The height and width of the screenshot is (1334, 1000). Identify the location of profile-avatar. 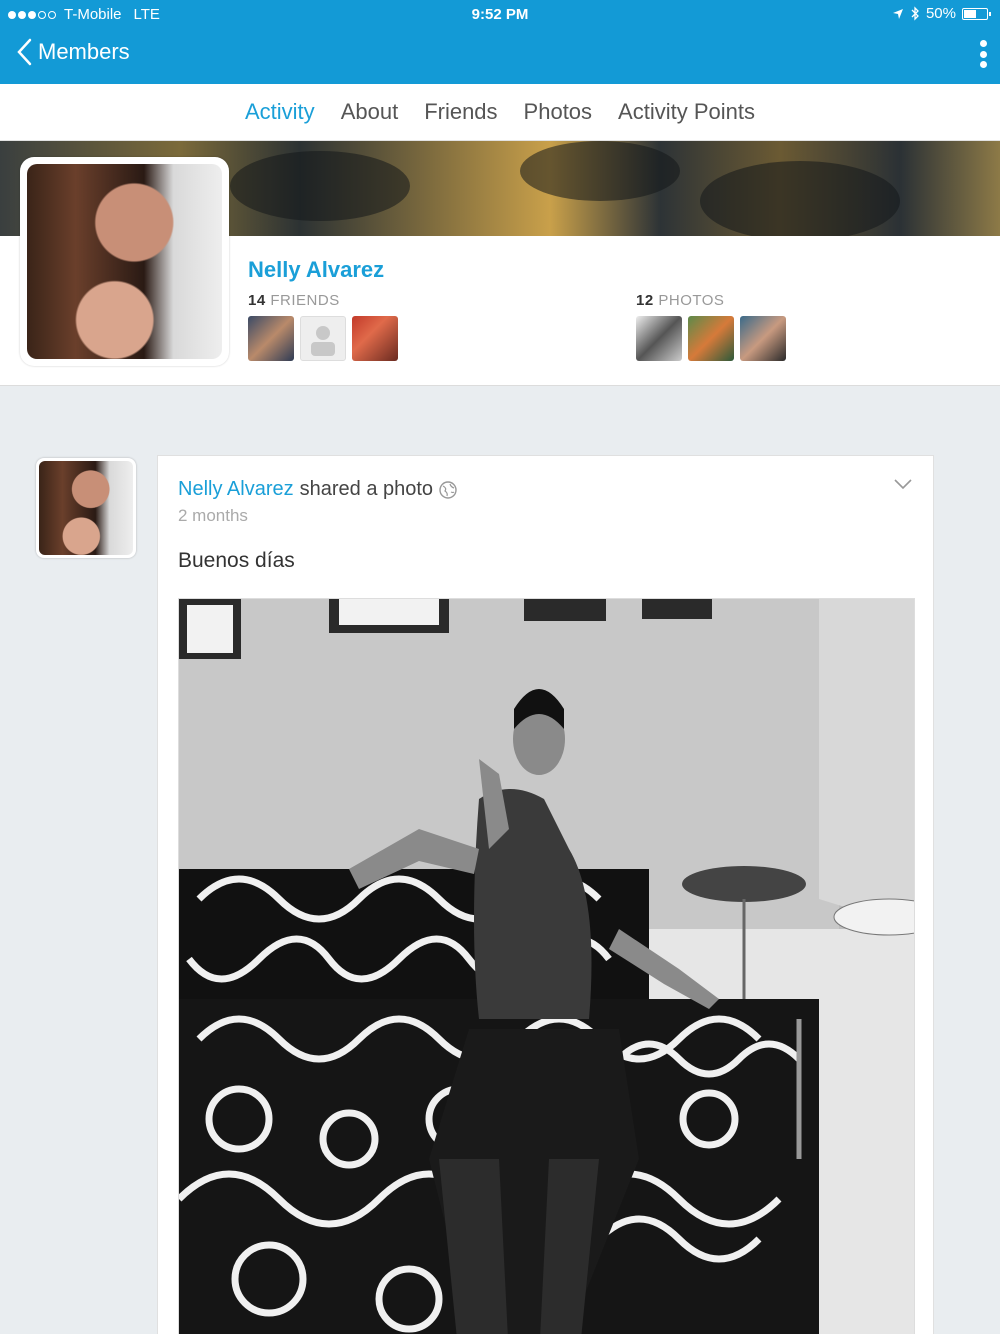
(124, 261).